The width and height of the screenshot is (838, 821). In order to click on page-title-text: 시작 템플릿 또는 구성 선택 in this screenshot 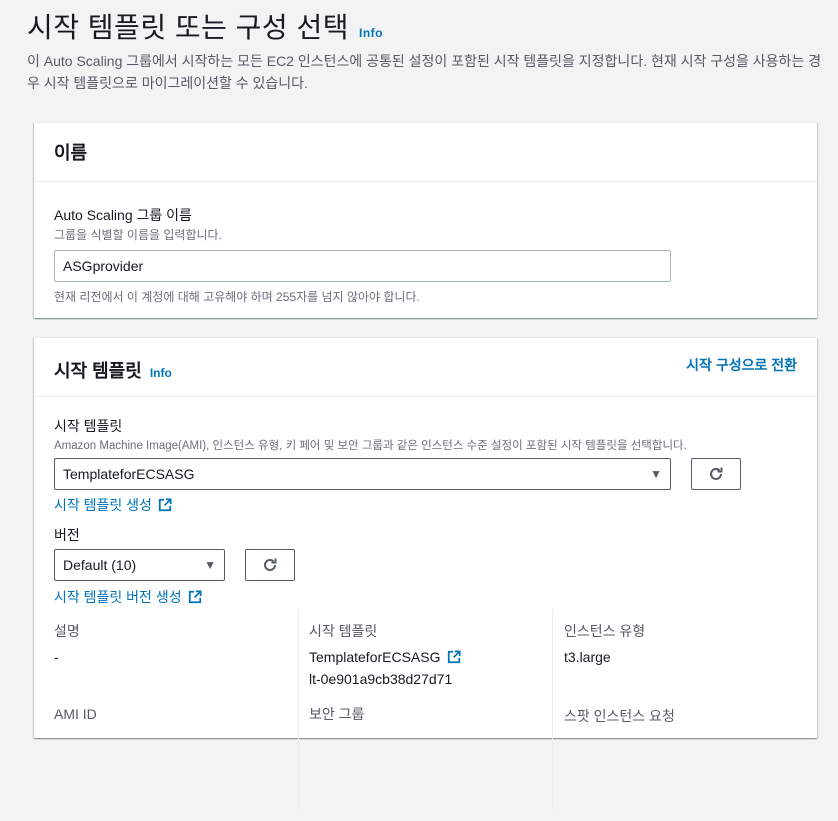, I will do `click(188, 27)`.